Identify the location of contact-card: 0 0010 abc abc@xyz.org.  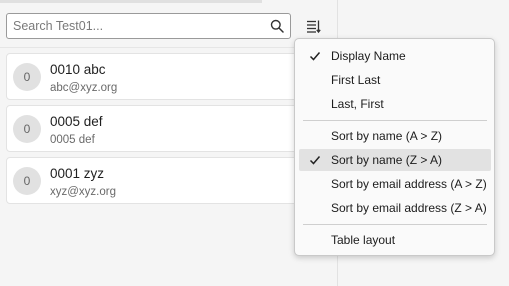
(172, 76).